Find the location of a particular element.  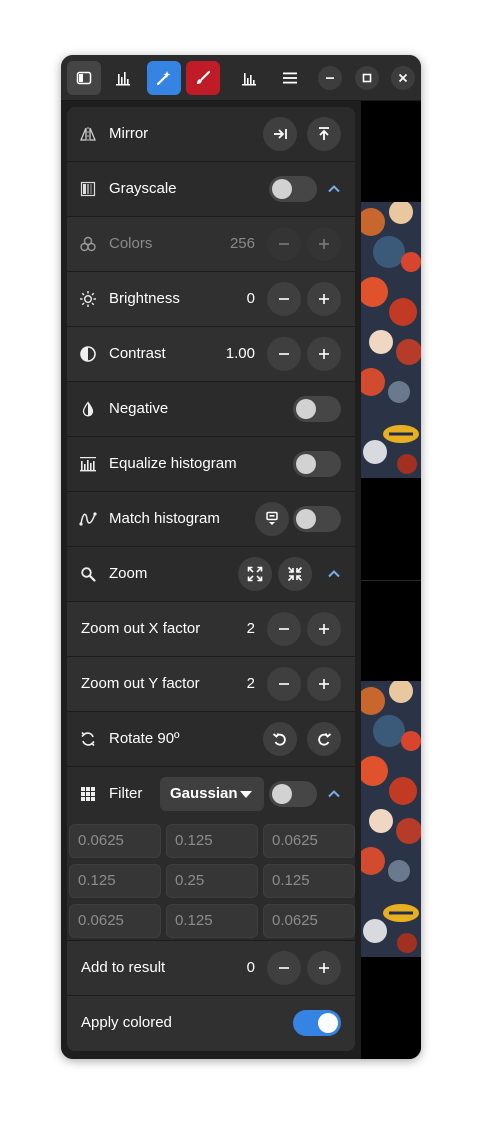

main-menu-button is located at coordinates (290, 78).